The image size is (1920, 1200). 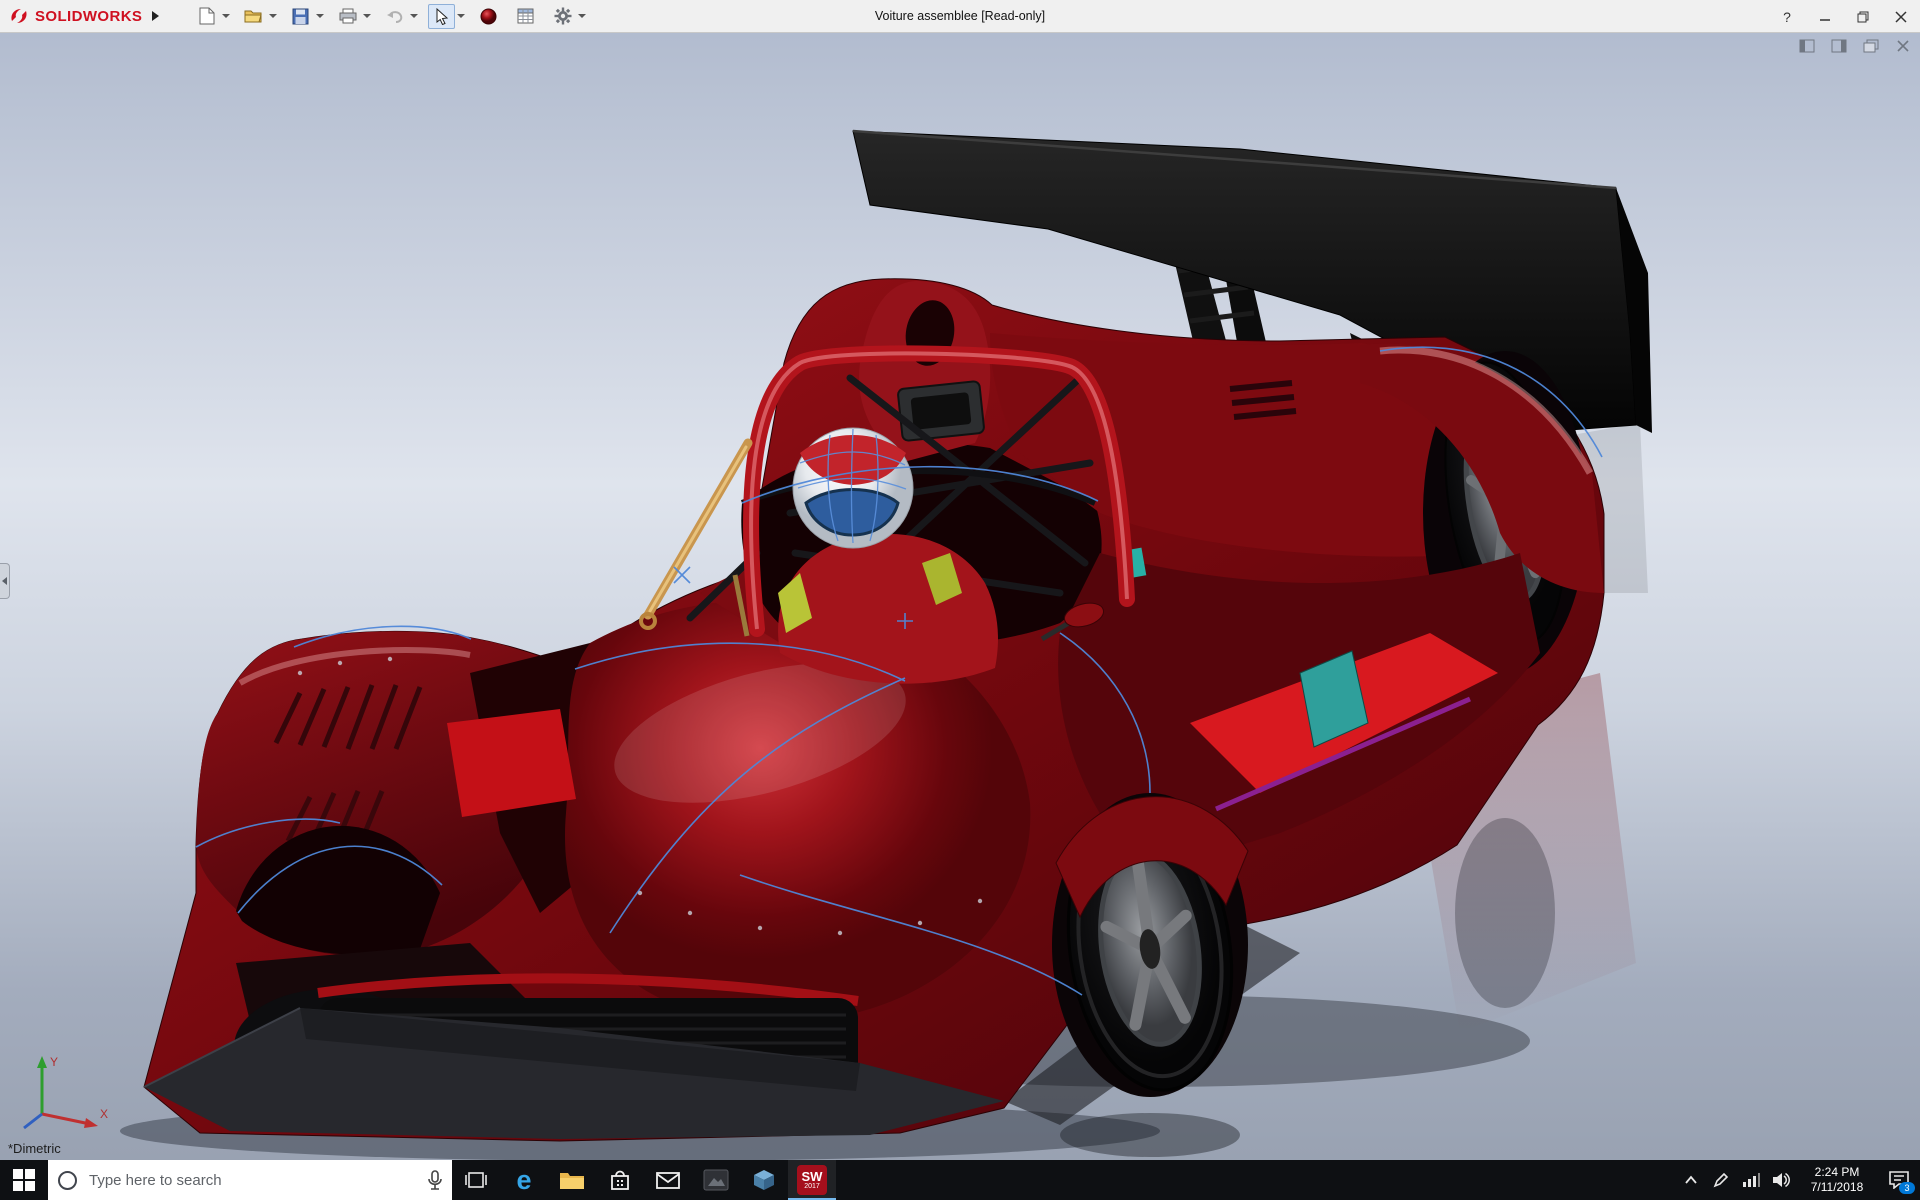 What do you see at coordinates (1825, 19) in the screenshot?
I see `minimize-icon` at bounding box center [1825, 19].